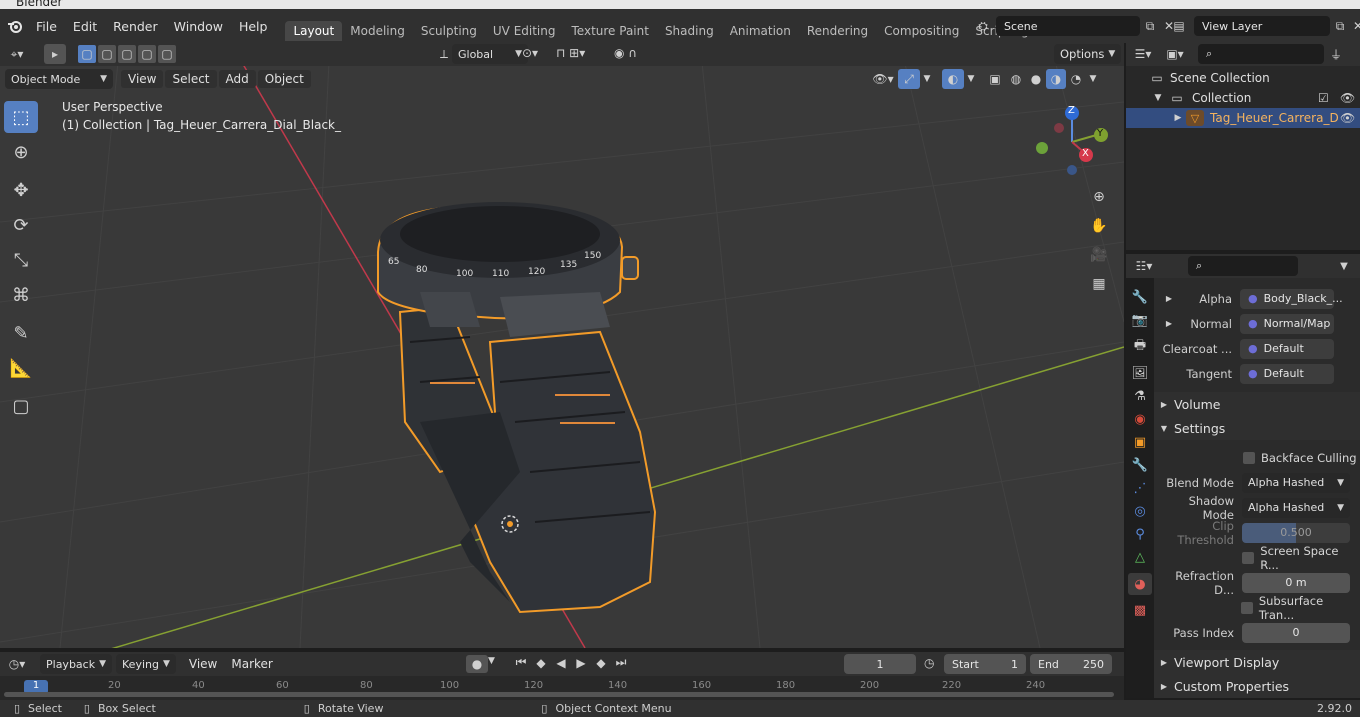  What do you see at coordinates (1249, 457) in the screenshot?
I see `backface-culling-checkbox` at bounding box center [1249, 457].